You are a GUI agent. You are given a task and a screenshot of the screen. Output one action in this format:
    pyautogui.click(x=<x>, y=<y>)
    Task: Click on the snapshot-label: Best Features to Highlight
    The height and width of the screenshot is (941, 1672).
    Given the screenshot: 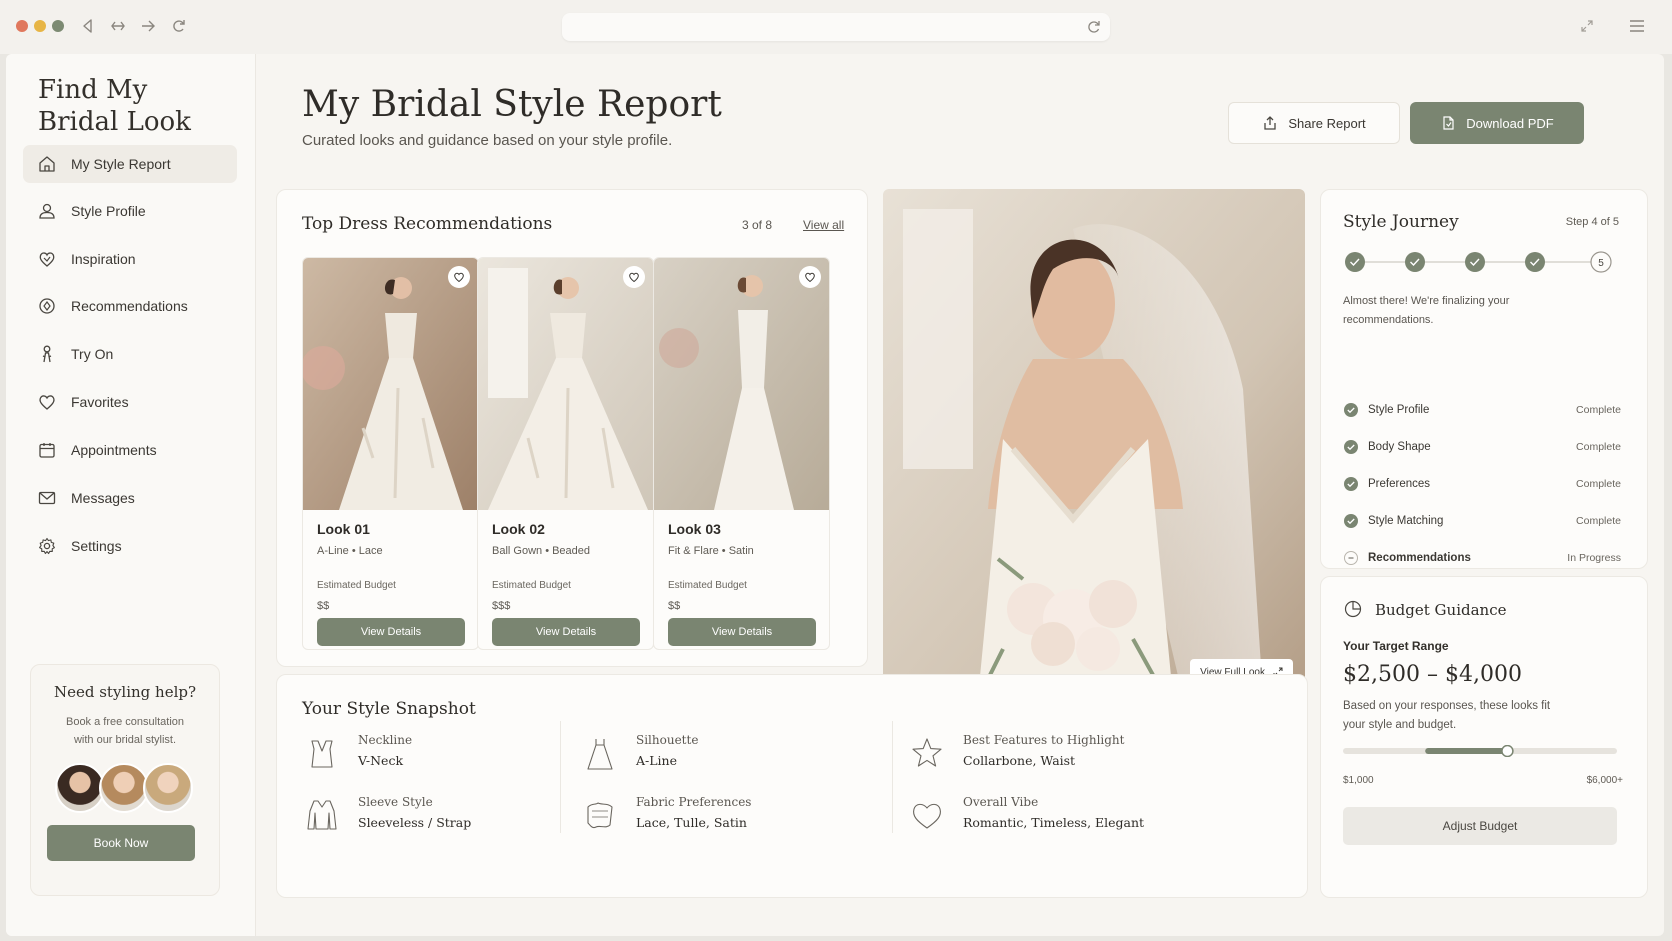 What is the action you would take?
    pyautogui.click(x=1044, y=740)
    